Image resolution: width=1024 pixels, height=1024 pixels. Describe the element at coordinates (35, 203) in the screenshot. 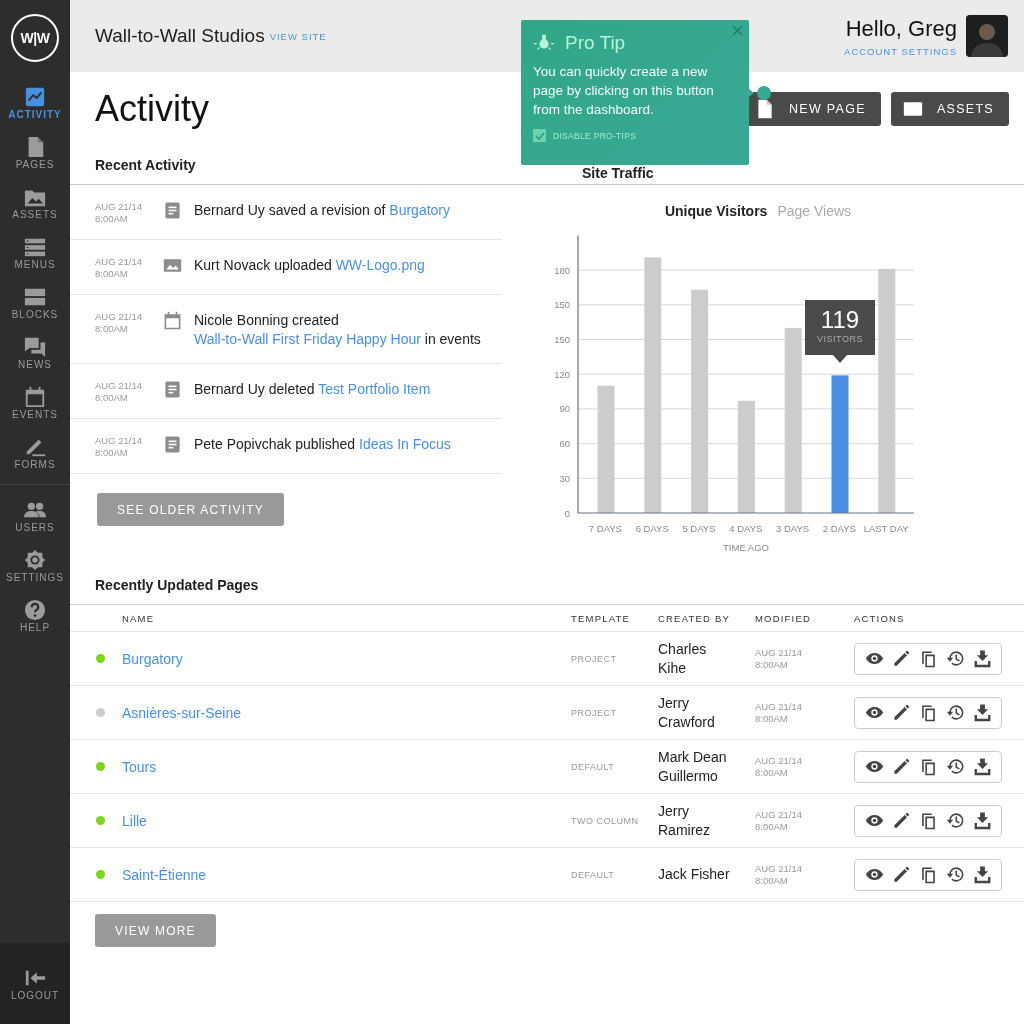

I see `sidebar-item: ASSETS` at that location.